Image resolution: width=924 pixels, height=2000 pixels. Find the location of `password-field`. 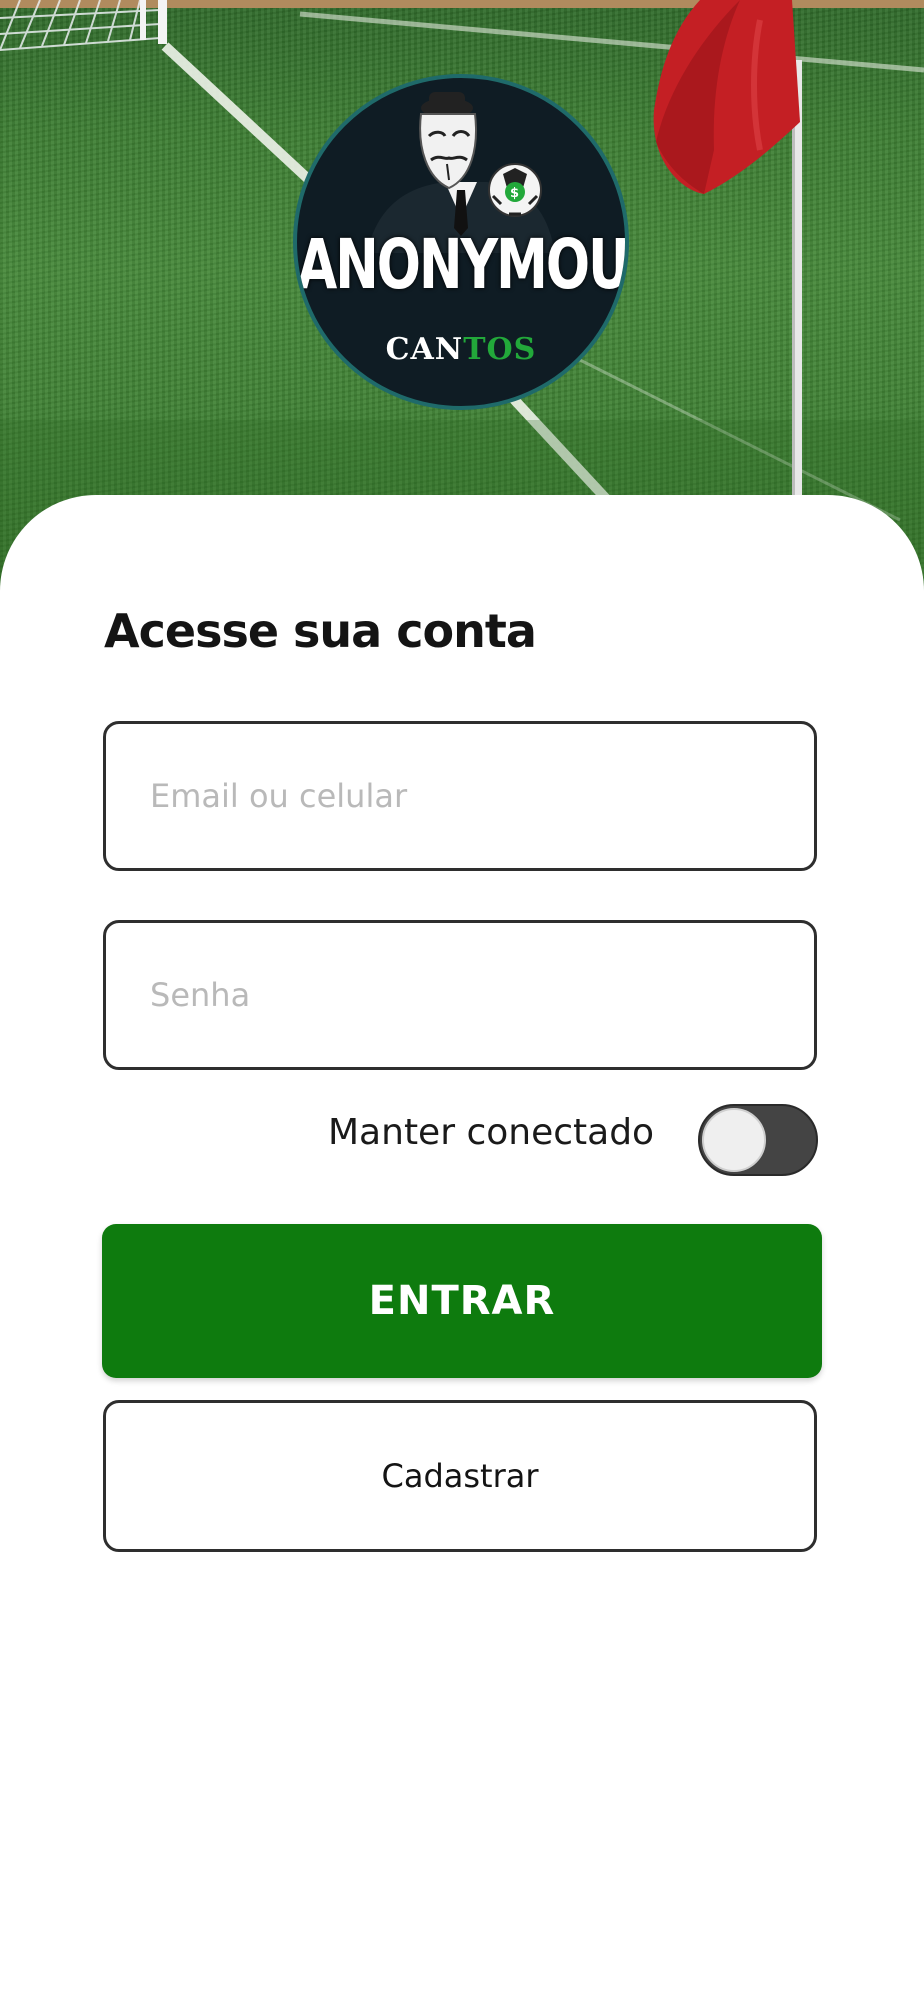

password-field is located at coordinates (460, 995).